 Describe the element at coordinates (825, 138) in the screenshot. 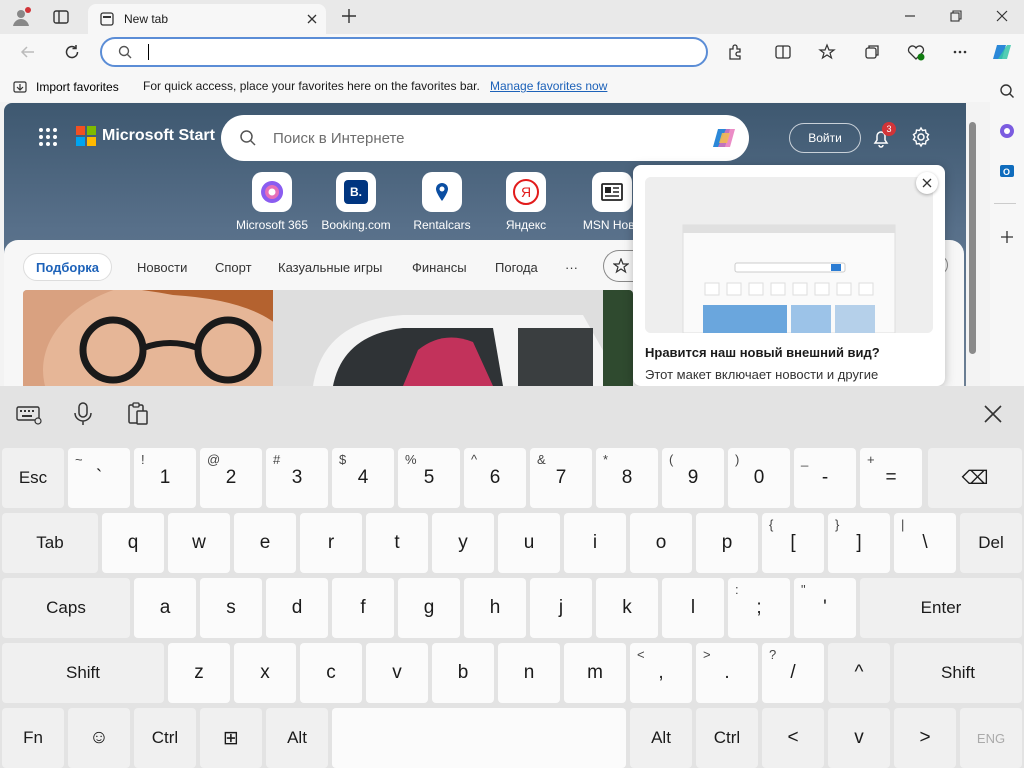

I see `signin-button: Войти` at that location.